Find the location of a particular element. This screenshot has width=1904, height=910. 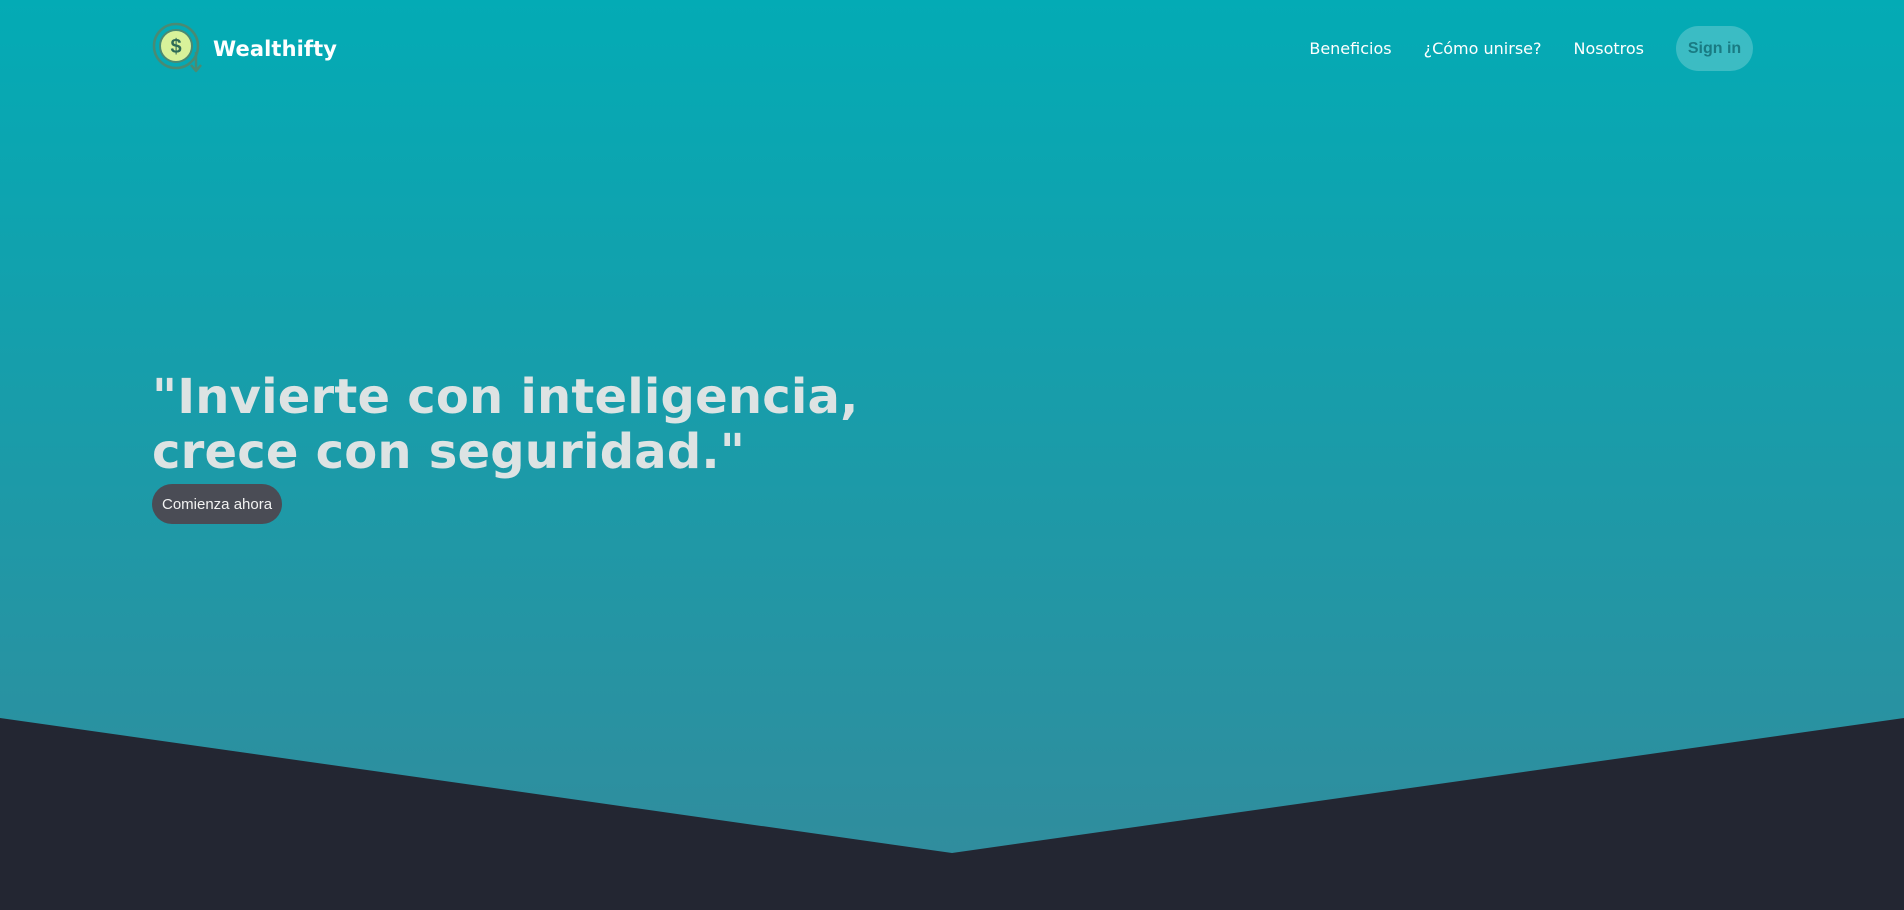

start-now-button: Comienza ahora is located at coordinates (217, 504).